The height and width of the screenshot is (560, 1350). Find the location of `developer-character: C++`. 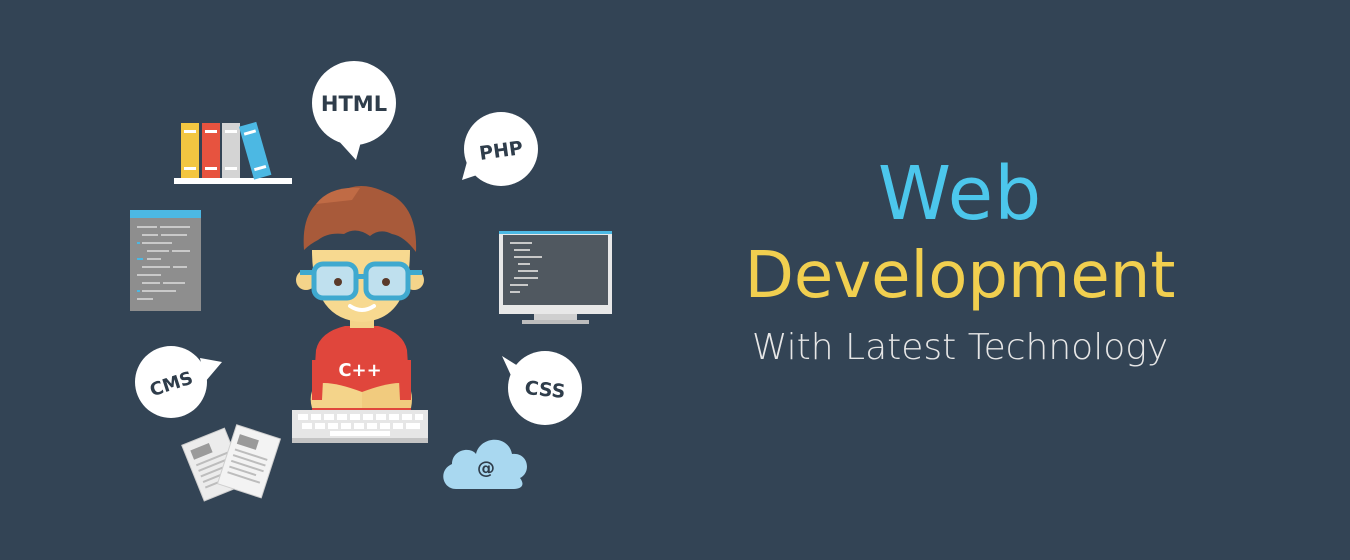

developer-character: C++ is located at coordinates (360, 314).